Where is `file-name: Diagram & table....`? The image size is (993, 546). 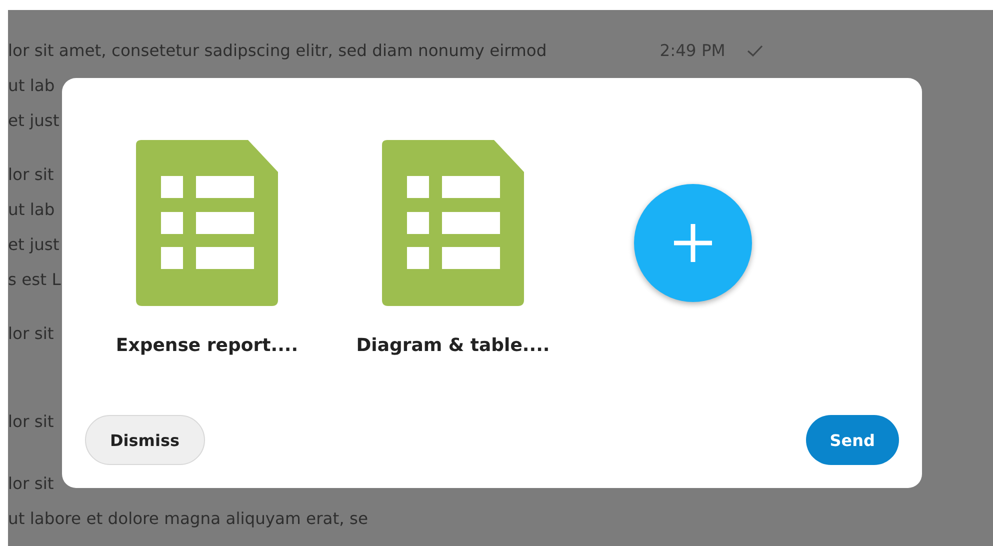 file-name: Diagram & table.... is located at coordinates (453, 345).